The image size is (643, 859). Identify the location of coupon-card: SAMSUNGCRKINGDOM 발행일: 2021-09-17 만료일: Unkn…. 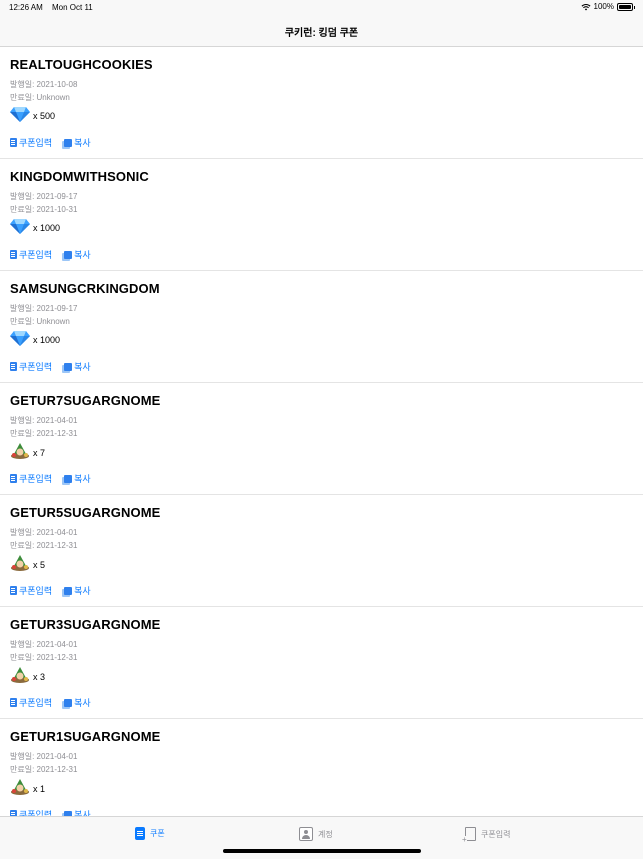
(321, 327).